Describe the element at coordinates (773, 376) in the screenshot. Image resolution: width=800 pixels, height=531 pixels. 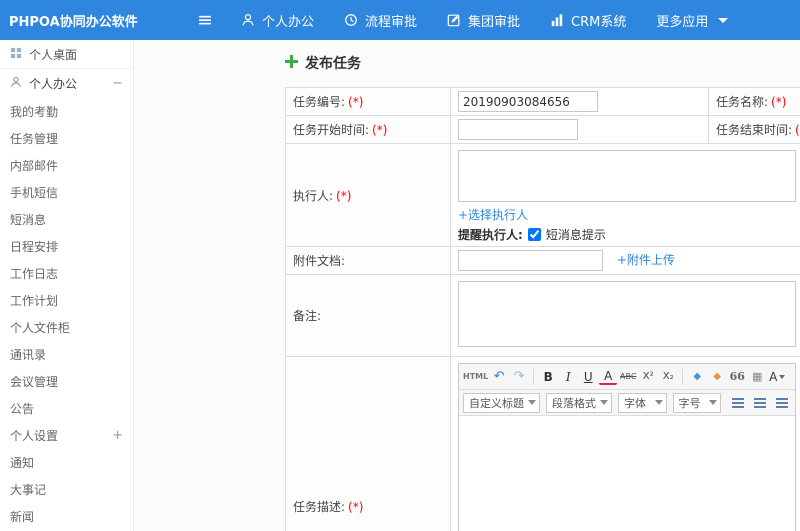
I see `font-style-label: A` at that location.